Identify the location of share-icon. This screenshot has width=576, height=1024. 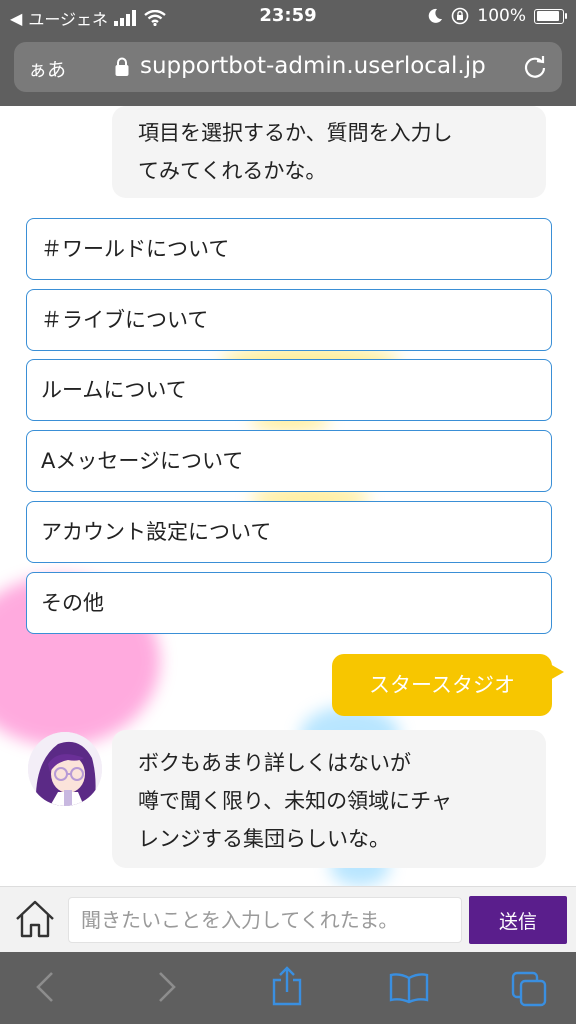
(287, 986).